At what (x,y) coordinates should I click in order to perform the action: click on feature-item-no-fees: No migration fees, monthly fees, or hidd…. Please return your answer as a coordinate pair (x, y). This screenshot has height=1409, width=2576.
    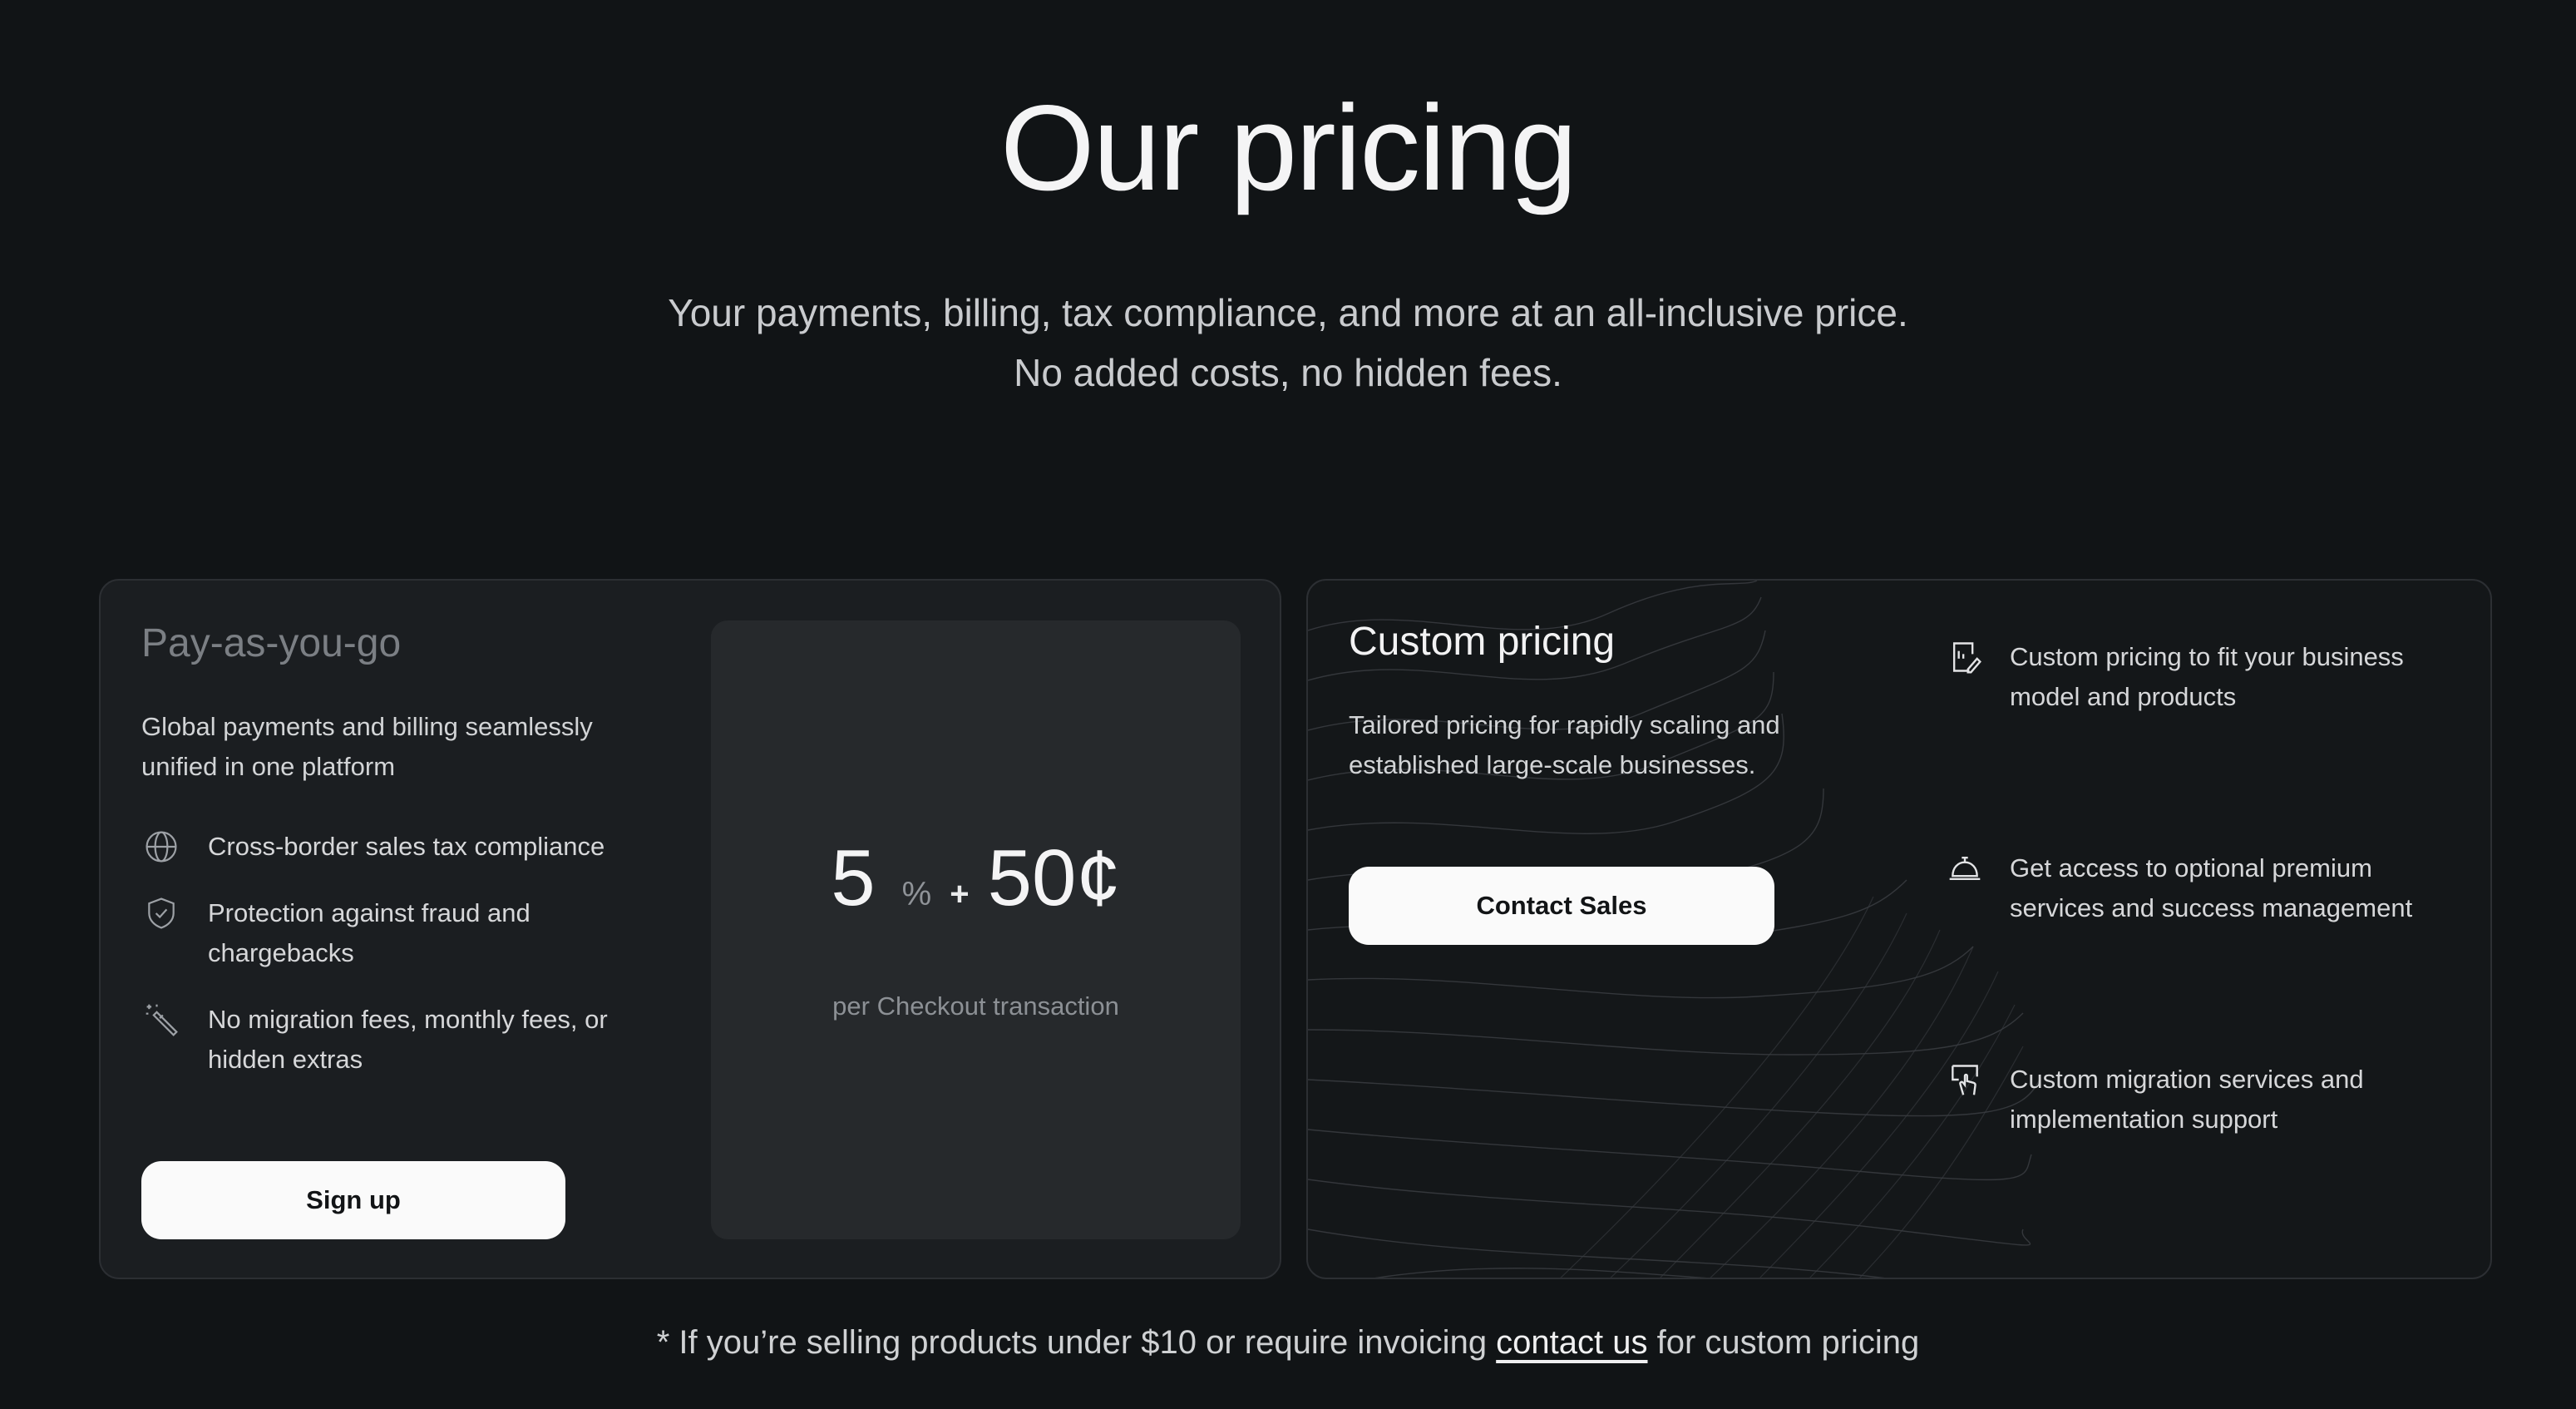
    Looking at the image, I should click on (374, 1040).